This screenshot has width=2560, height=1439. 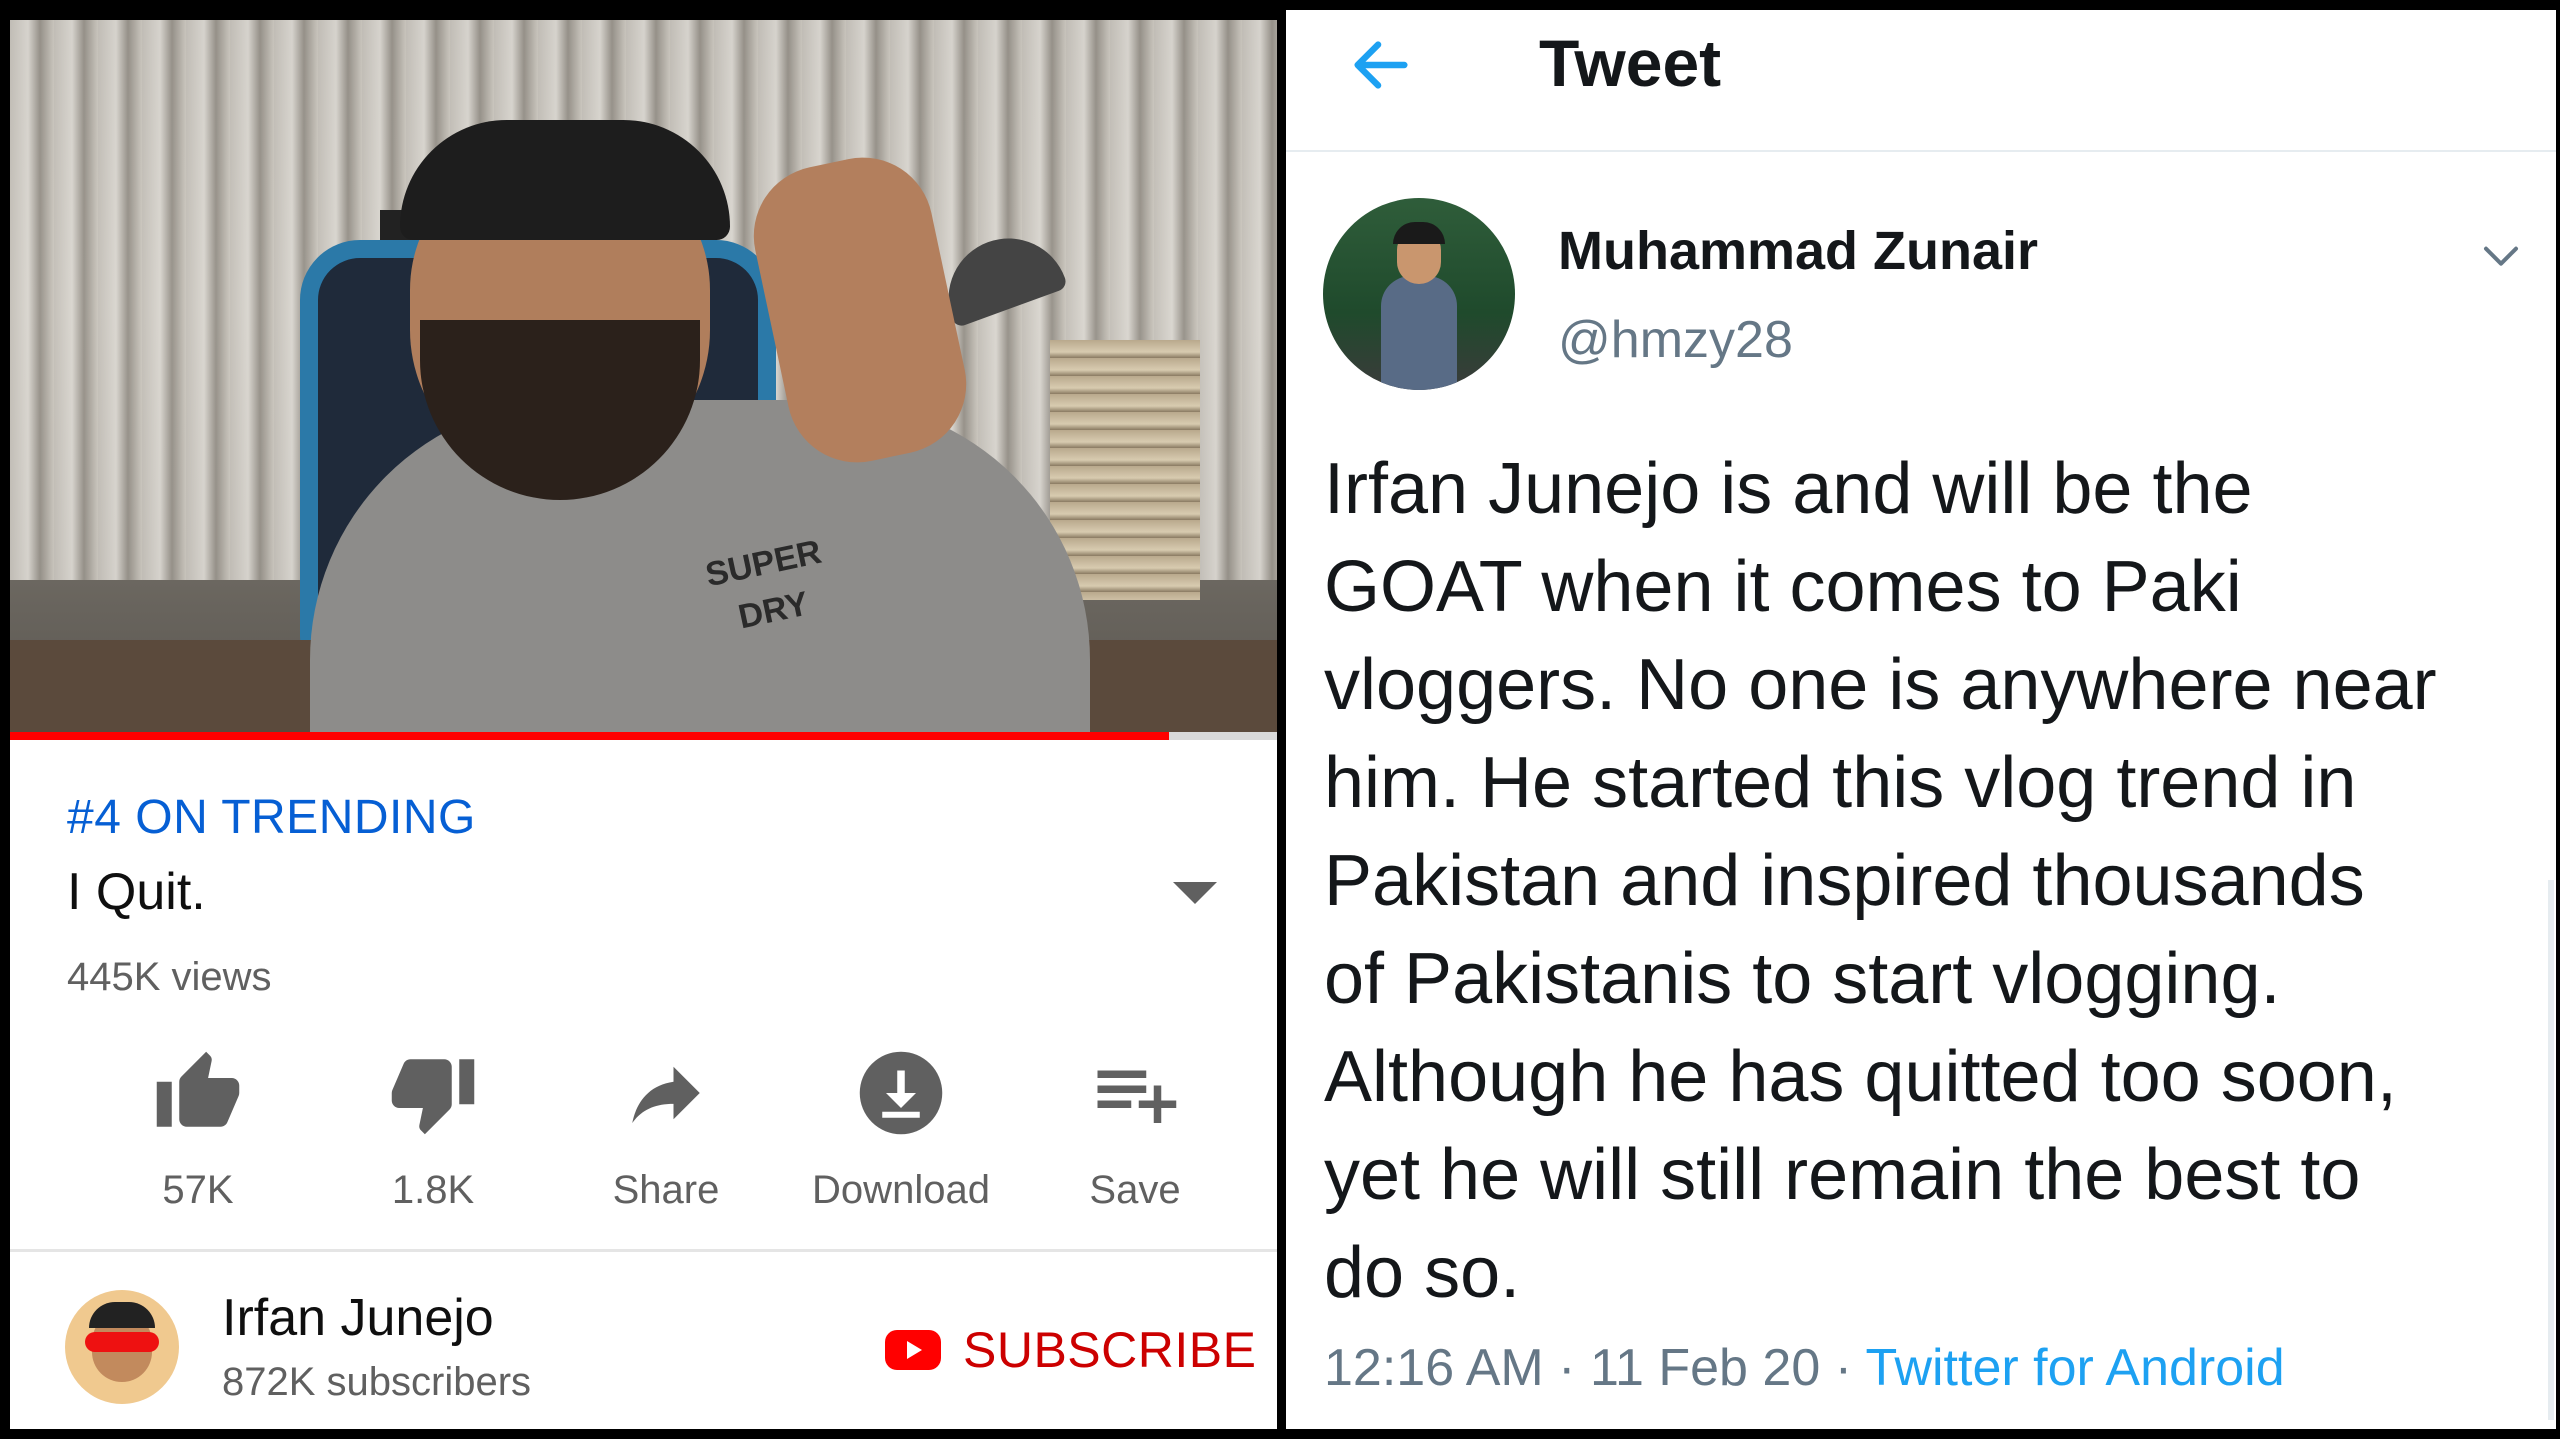 What do you see at coordinates (1675, 340) in the screenshot?
I see `author-handle: @hmzy28` at bounding box center [1675, 340].